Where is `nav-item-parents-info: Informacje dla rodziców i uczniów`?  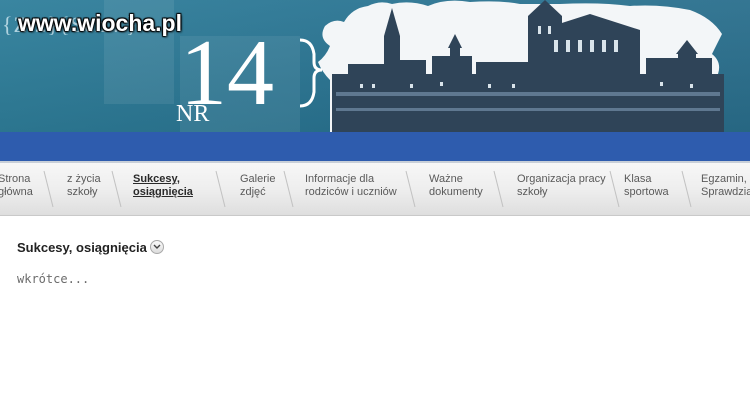 nav-item-parents-info: Informacje dla rodziców i uczniów is located at coordinates (351, 186).